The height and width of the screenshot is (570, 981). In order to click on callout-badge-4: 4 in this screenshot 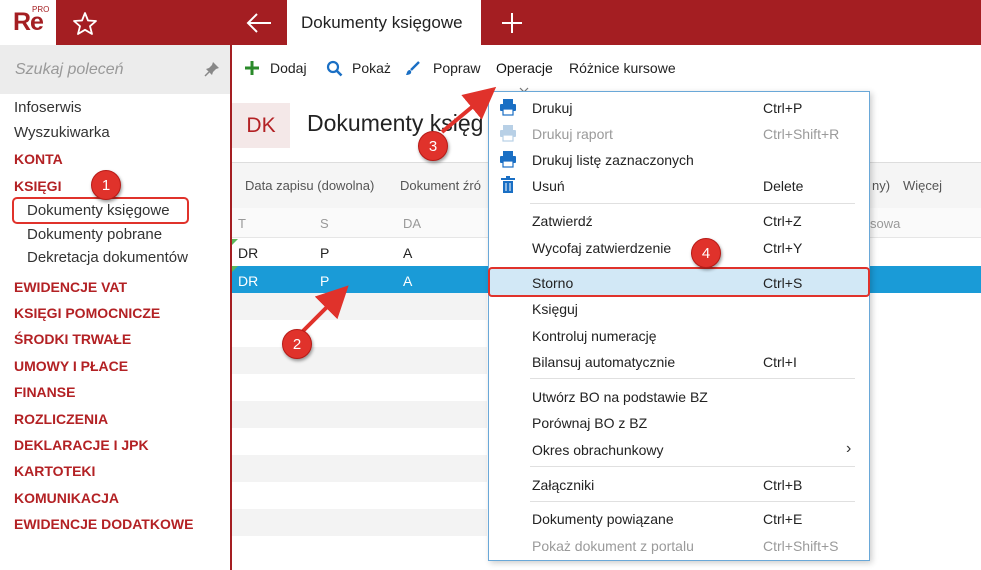, I will do `click(706, 253)`.